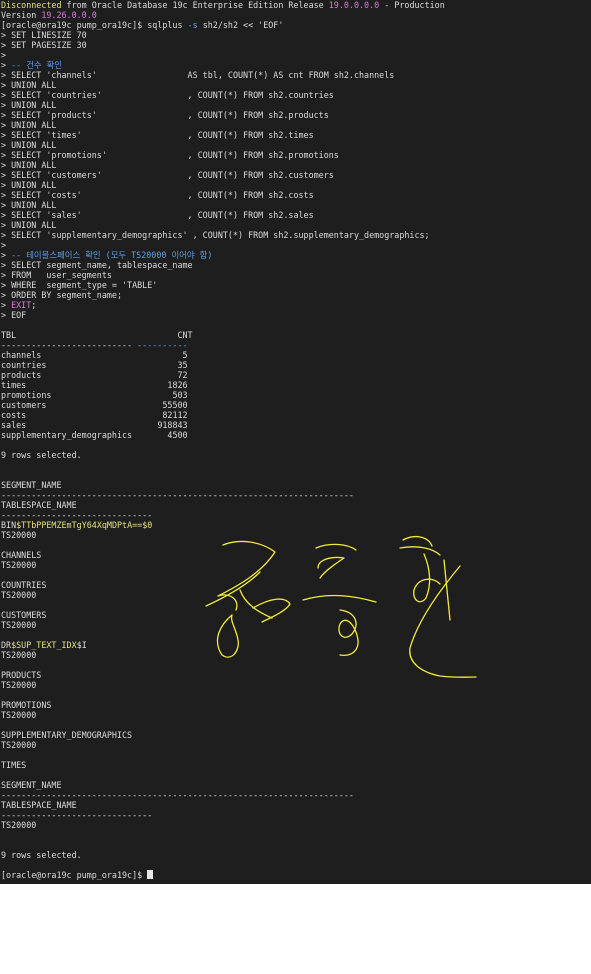 The height and width of the screenshot is (974, 591). Describe the element at coordinates (182, 375) in the screenshot. I see `cnt-cell: 72` at that location.